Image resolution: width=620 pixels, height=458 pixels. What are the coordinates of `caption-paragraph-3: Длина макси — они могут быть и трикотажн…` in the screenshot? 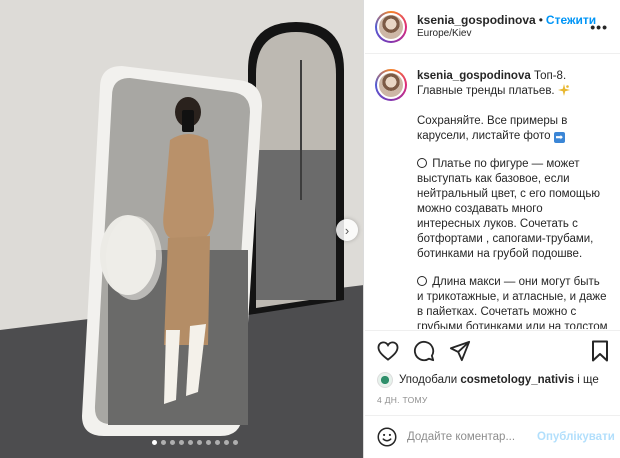 It's located at (512, 302).